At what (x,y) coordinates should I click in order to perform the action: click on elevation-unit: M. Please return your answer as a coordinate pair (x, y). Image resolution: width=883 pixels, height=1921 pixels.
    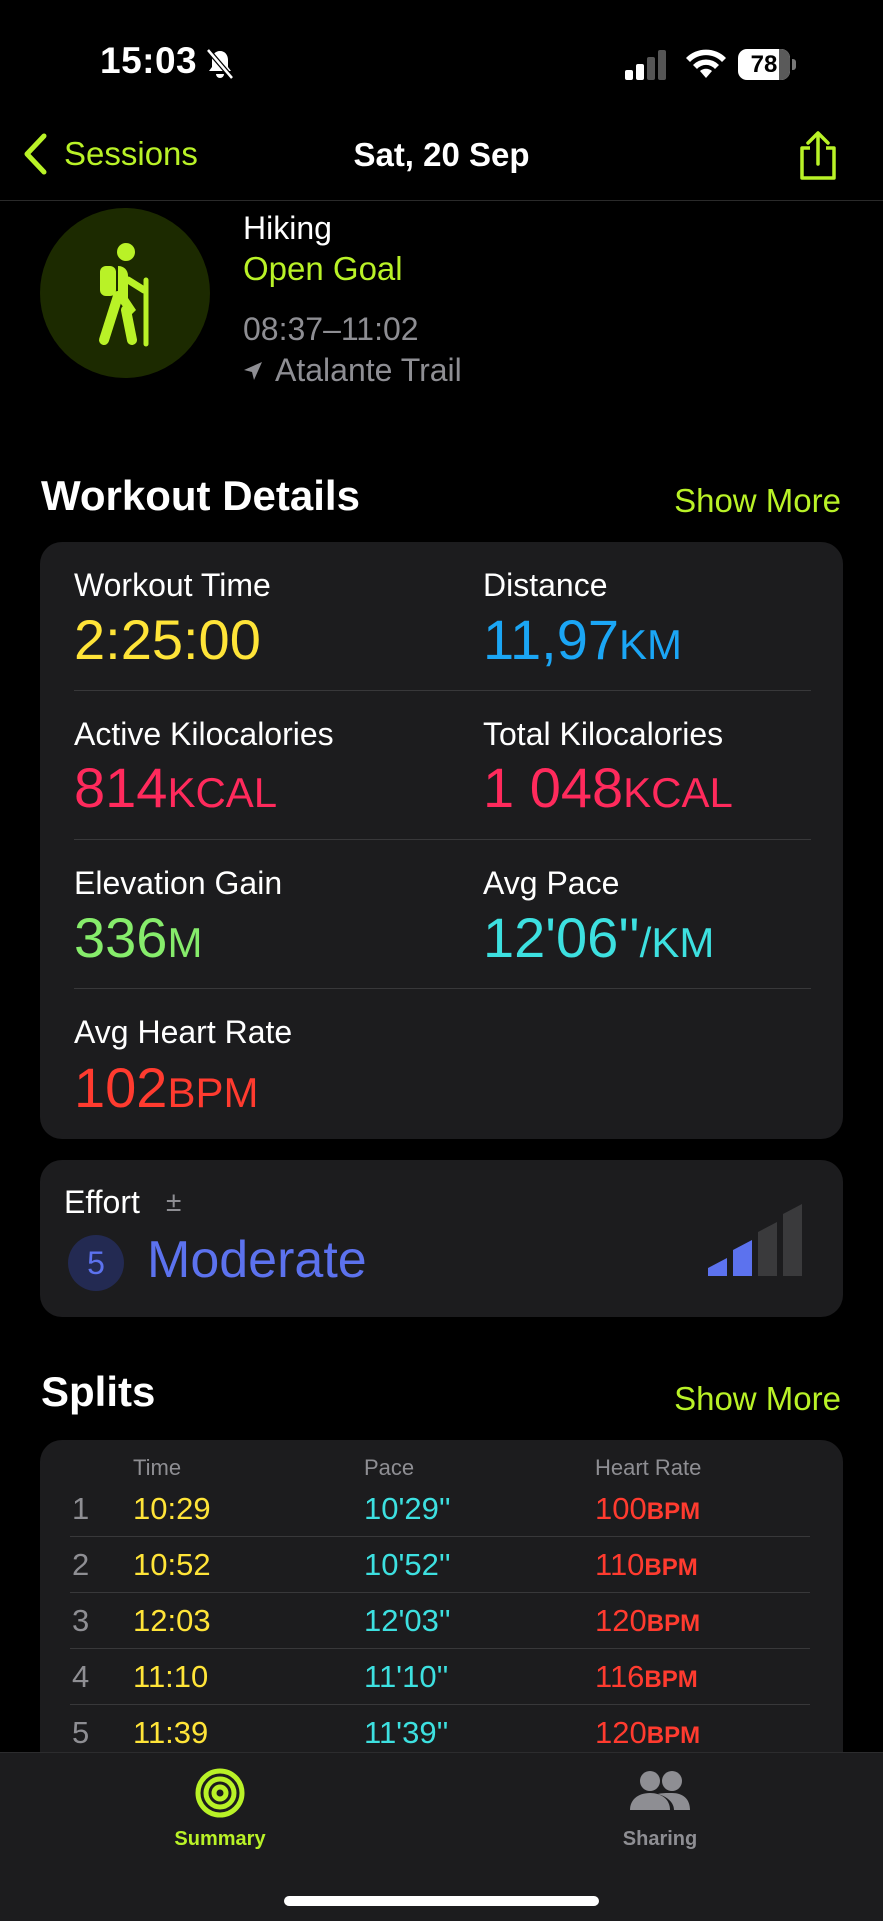
    Looking at the image, I should click on (185, 942).